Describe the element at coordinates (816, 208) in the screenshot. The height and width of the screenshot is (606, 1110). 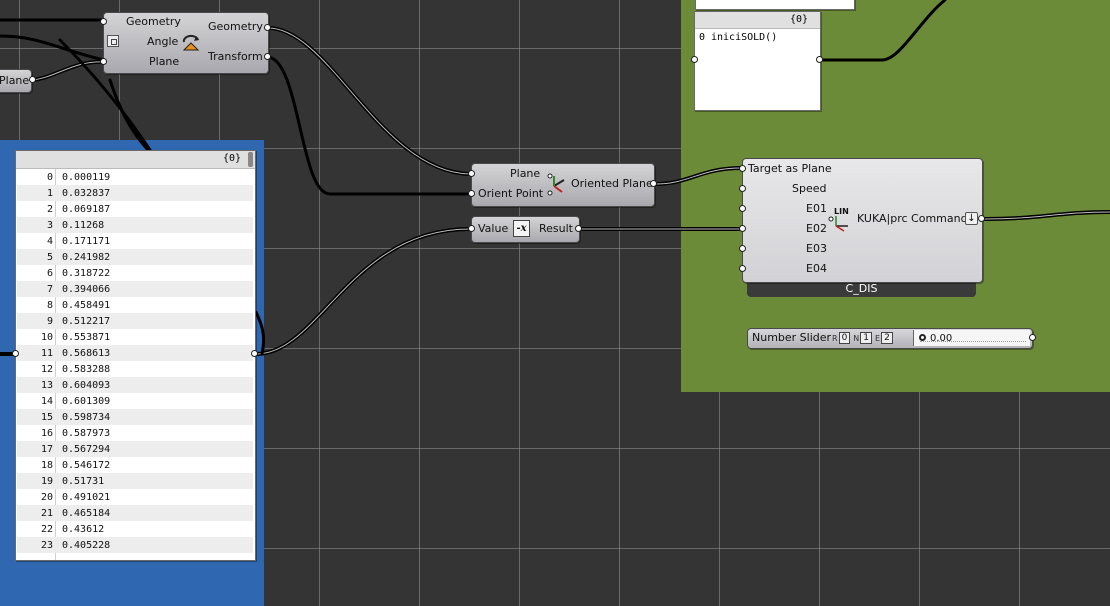
I see `kuka-input-e01: E01` at that location.